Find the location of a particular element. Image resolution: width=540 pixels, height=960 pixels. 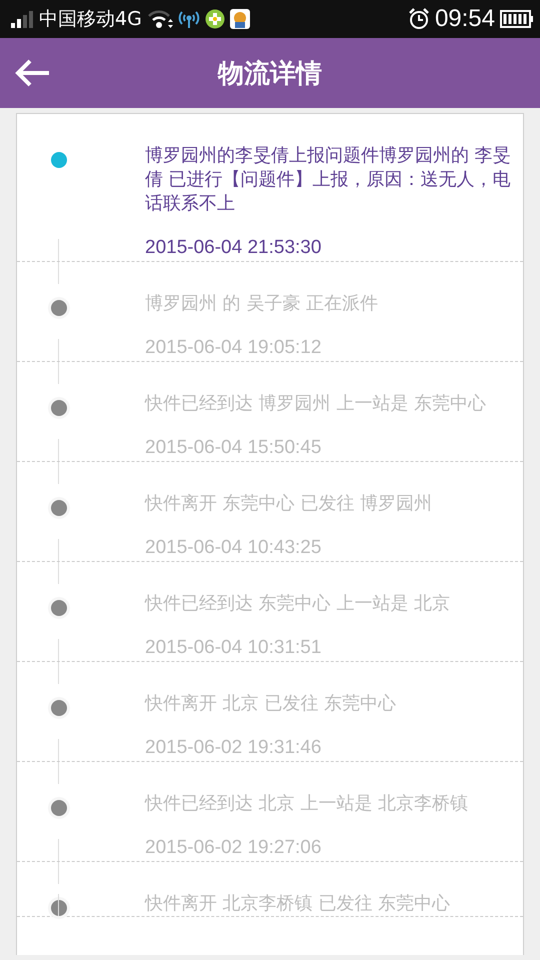

event-description: 快件已经到达 博罗园州 上一站是 东莞中心 is located at coordinates (316, 404).